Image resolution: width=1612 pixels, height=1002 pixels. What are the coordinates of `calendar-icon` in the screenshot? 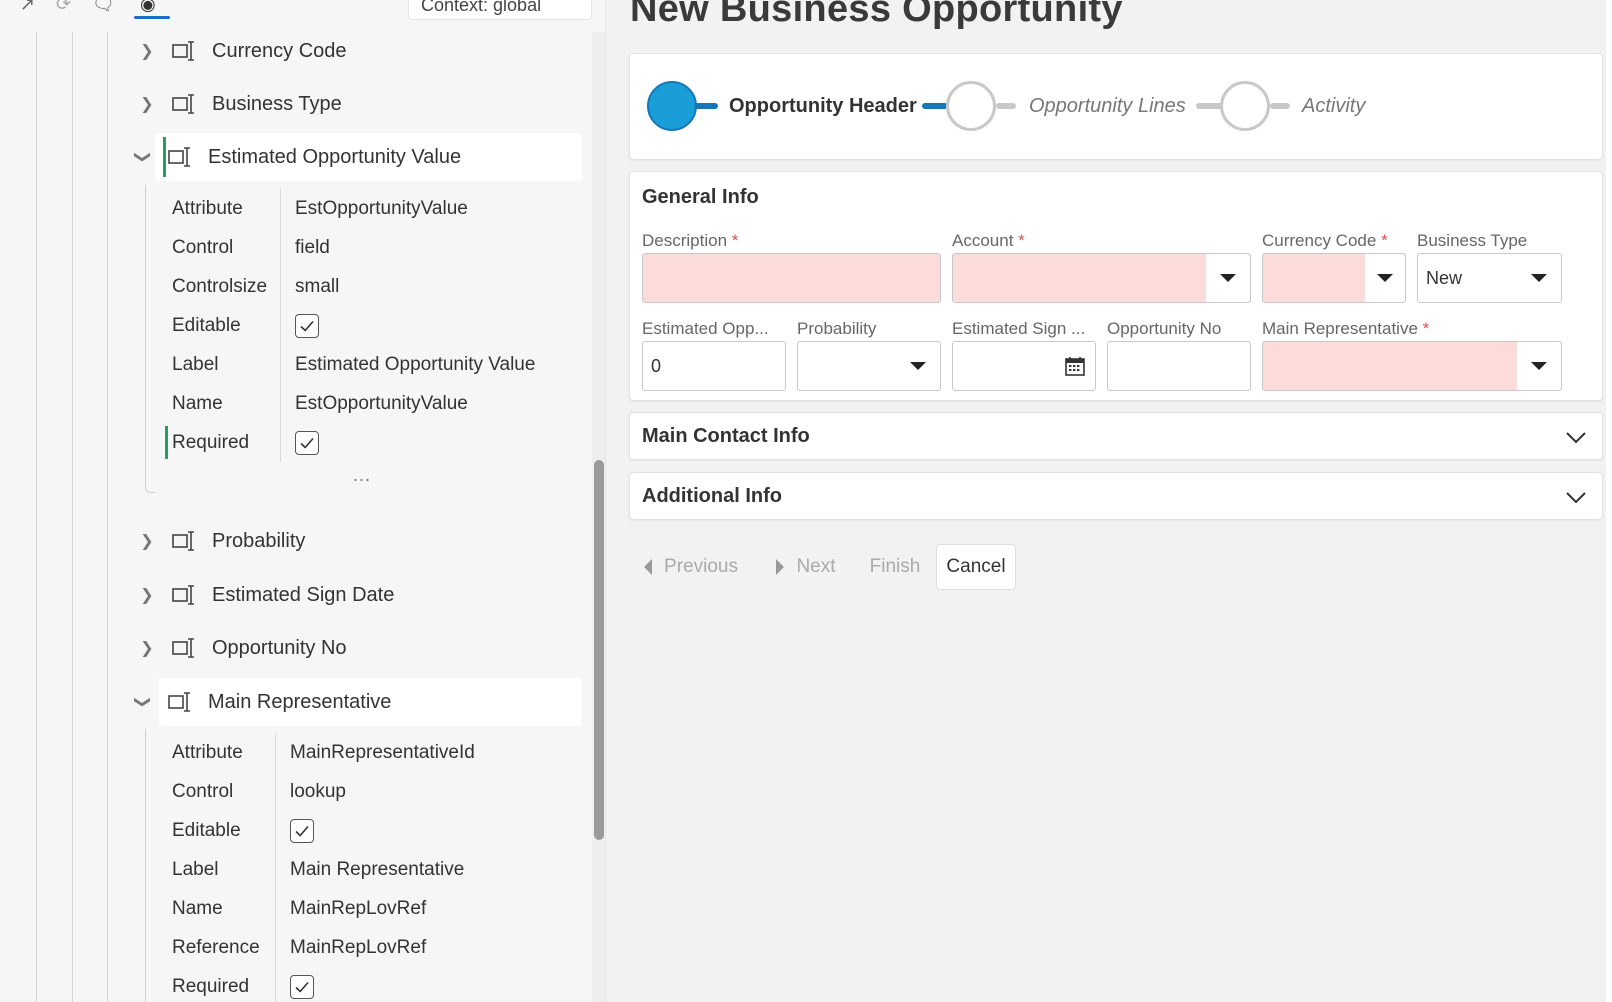 It's located at (1075, 366).